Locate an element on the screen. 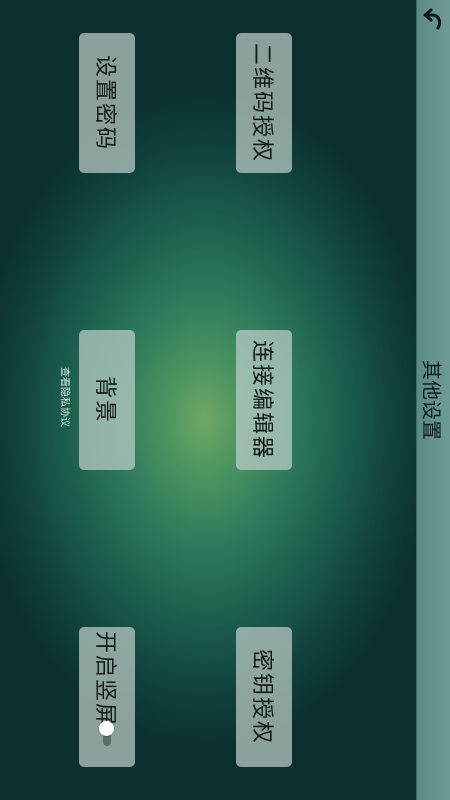 This screenshot has width=450, height=800. set-password-button: 设置密码 is located at coordinates (107, 103).